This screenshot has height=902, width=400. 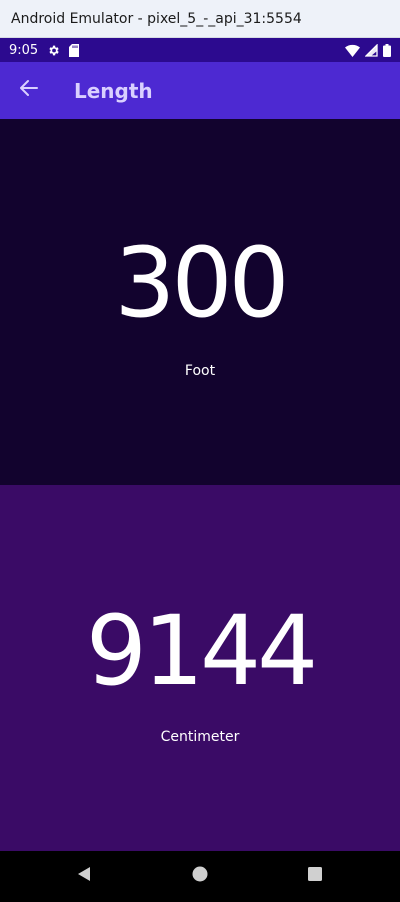 I want to click on battery-icon, so click(x=387, y=50).